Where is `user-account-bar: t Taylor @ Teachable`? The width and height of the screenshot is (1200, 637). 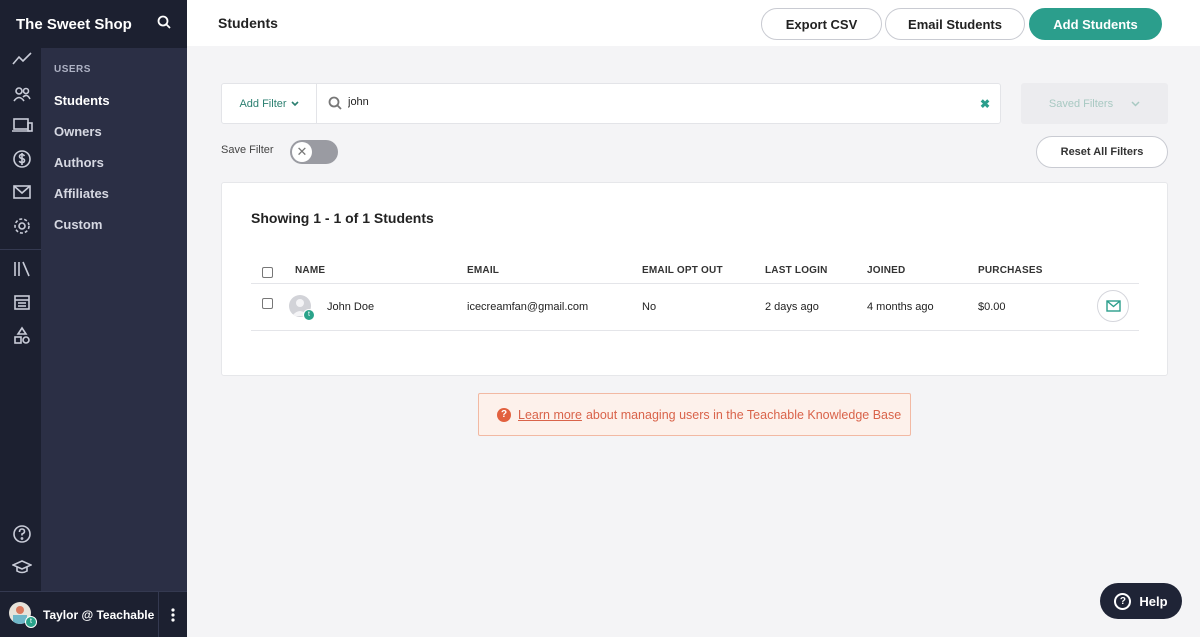 user-account-bar: t Taylor @ Teachable is located at coordinates (93, 614).